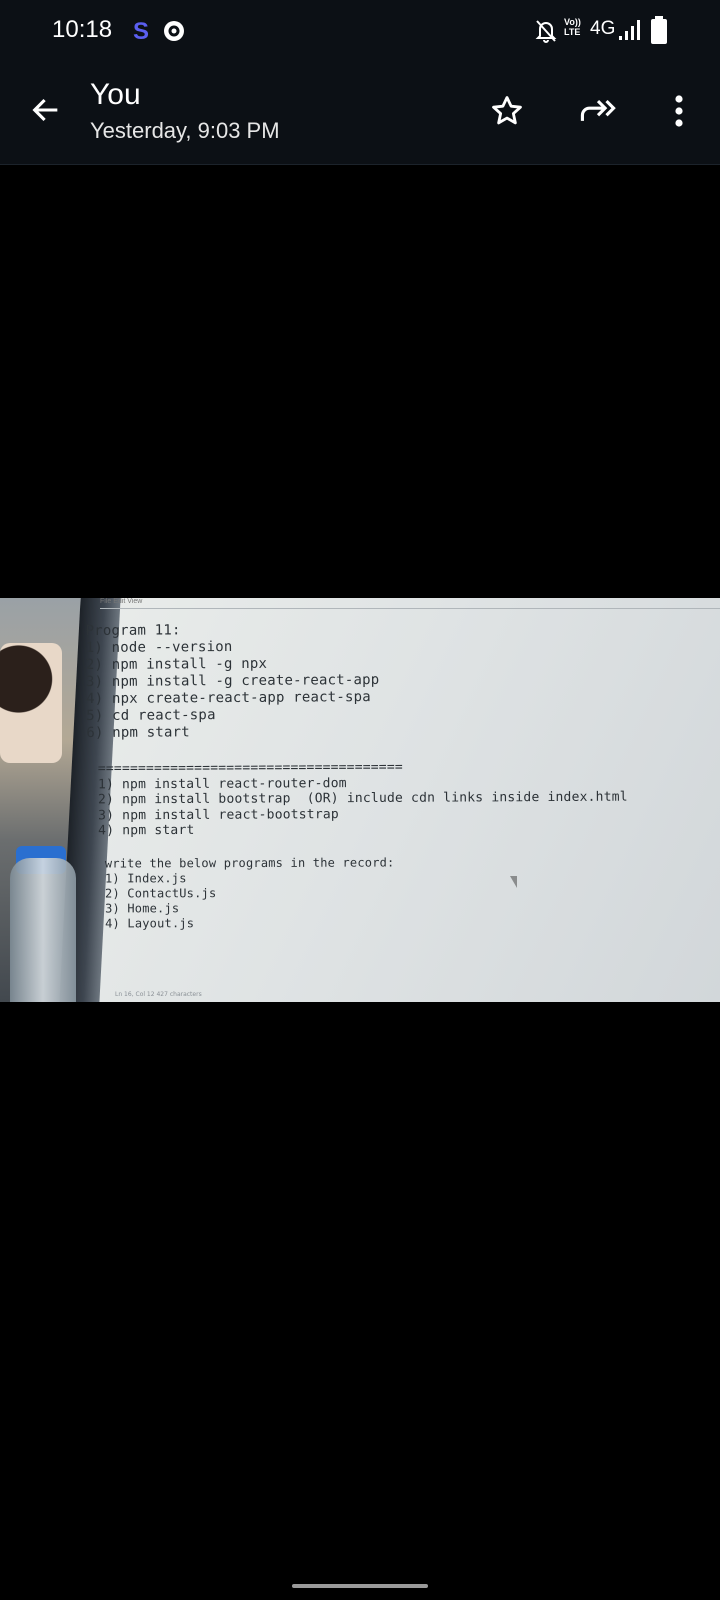 The width and height of the screenshot is (720, 1600). What do you see at coordinates (360, 113) in the screenshot?
I see `app-bar: You Yesterday, 9:03 PM` at bounding box center [360, 113].